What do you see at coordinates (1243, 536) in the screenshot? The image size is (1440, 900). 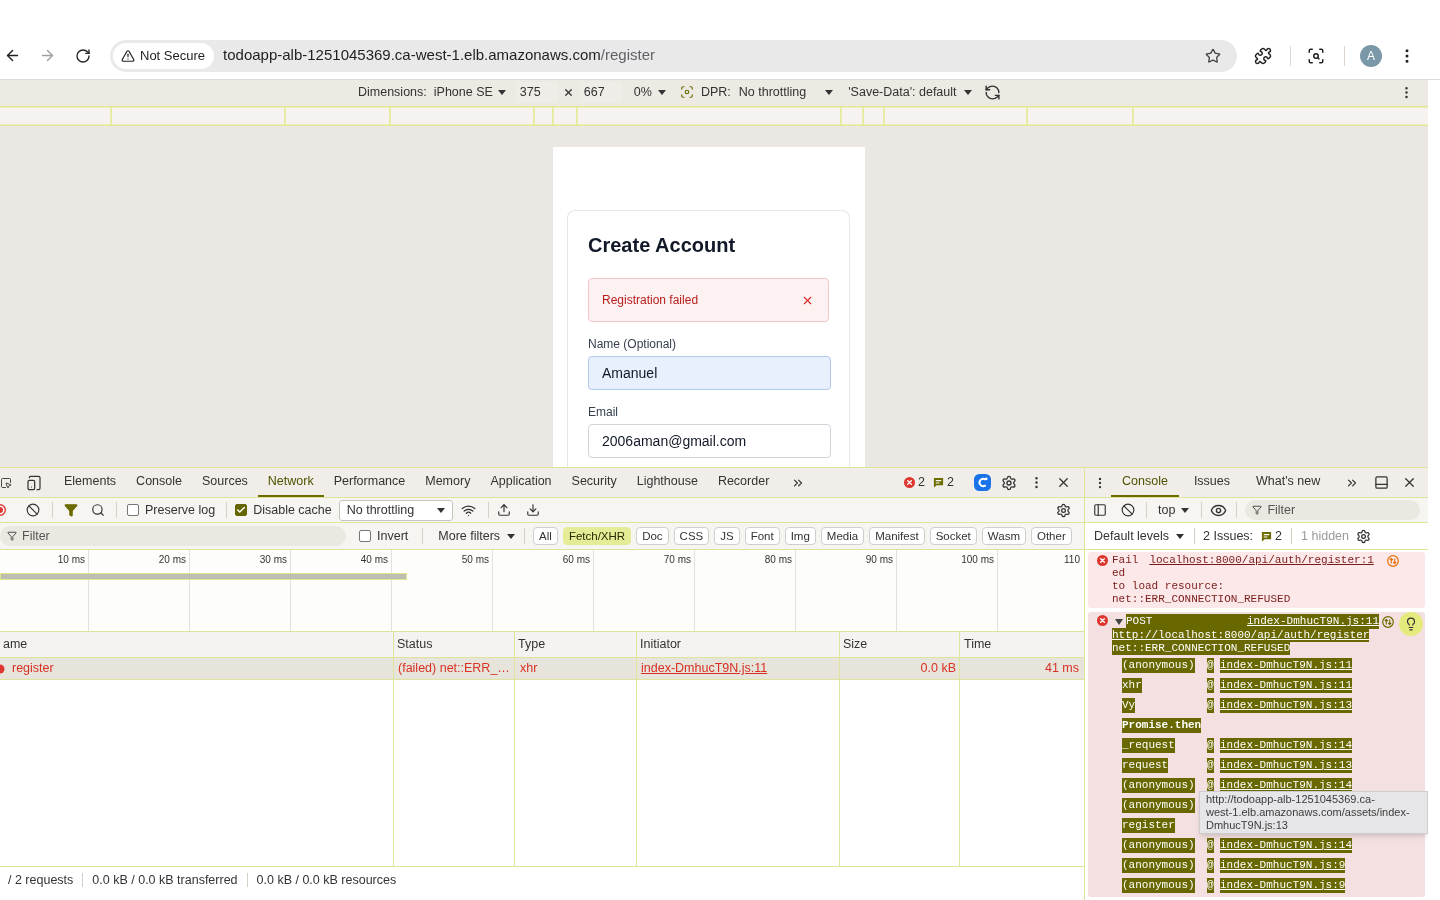 I see `issues-button: 2 Issues: 2` at bounding box center [1243, 536].